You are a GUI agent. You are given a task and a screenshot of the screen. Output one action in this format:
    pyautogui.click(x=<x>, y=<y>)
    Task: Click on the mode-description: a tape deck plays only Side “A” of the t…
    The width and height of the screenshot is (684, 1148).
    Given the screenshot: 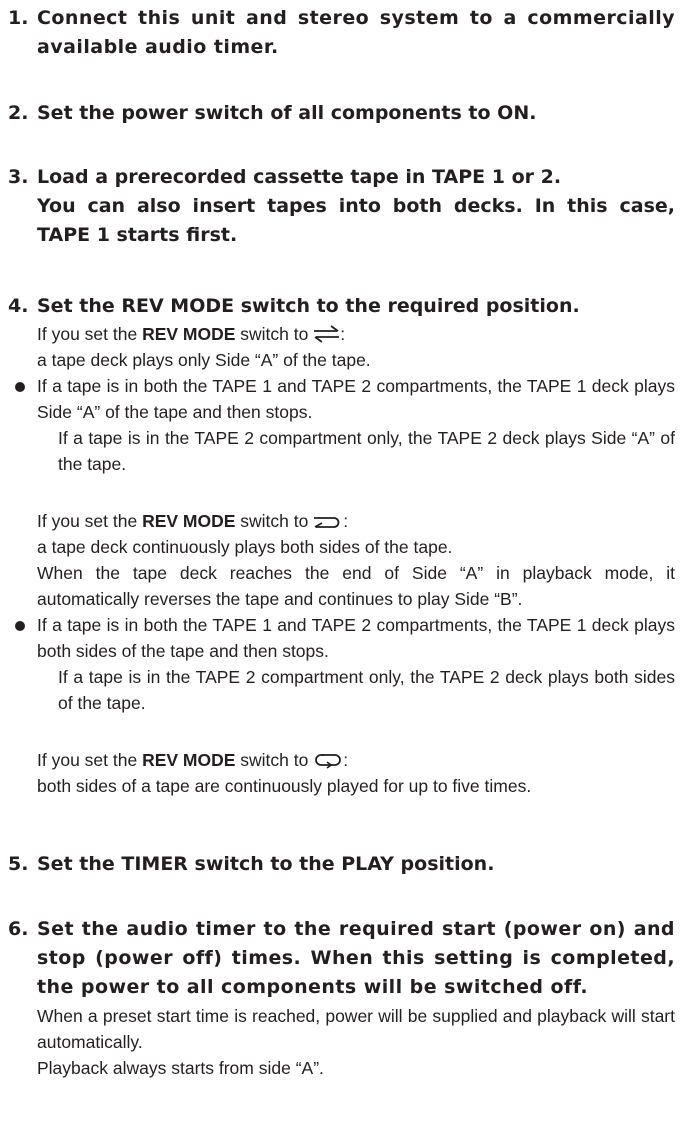 What is the action you would take?
    pyautogui.click(x=204, y=360)
    